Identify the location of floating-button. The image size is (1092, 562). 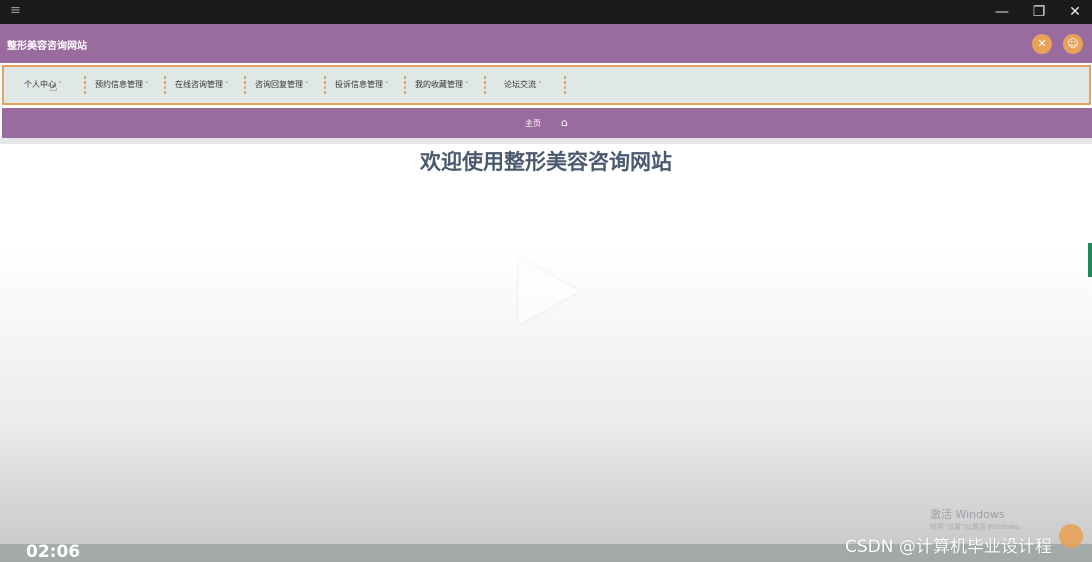
(1071, 536).